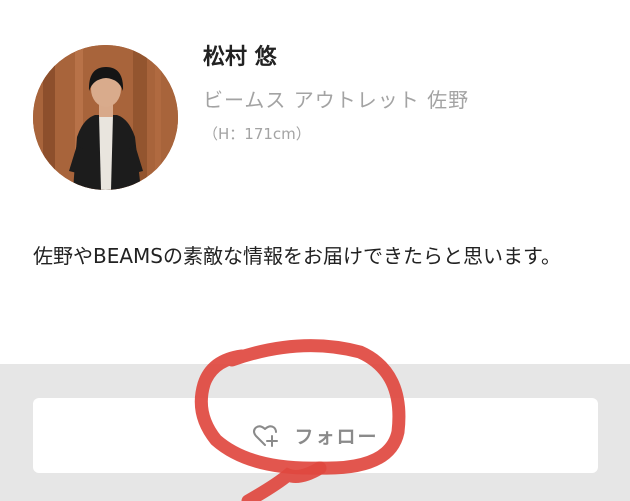 The image size is (630, 501). I want to click on avatar, so click(105, 117).